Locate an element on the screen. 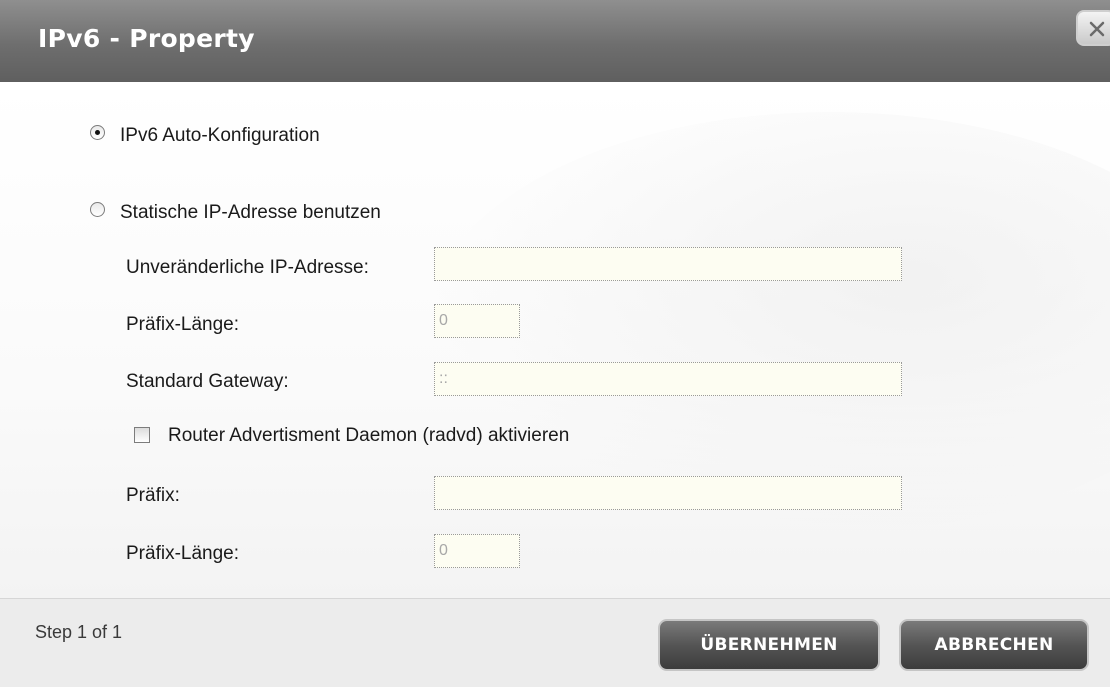  fixed-ip-input is located at coordinates (668, 264).